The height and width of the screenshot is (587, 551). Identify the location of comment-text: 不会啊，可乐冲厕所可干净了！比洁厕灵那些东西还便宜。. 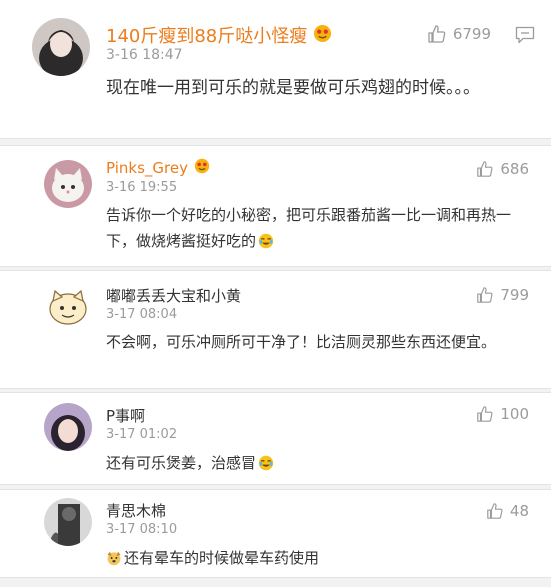
(301, 342).